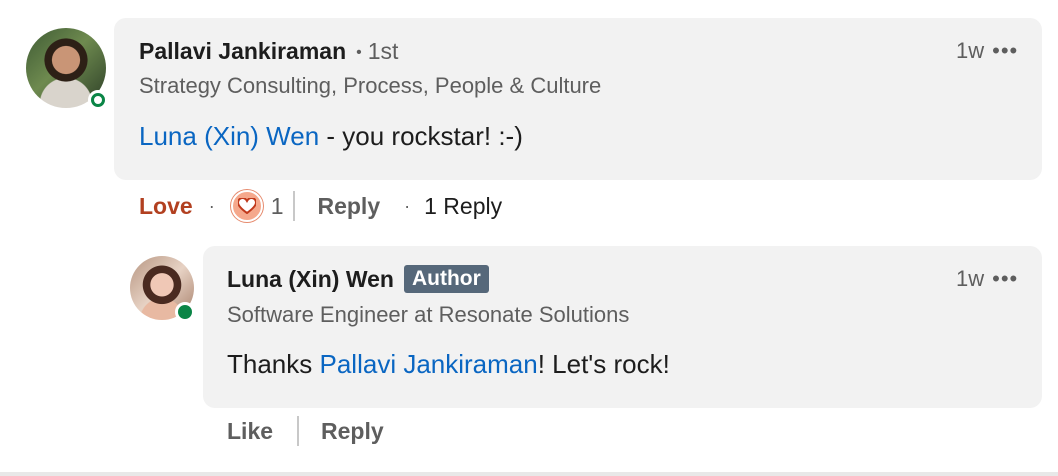  What do you see at coordinates (446, 279) in the screenshot?
I see `author-badge: Author` at bounding box center [446, 279].